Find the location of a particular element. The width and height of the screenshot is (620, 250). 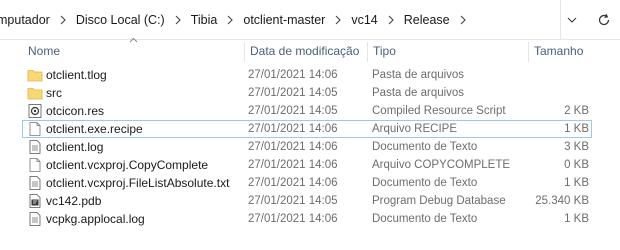

address-history-button is located at coordinates (571, 20).